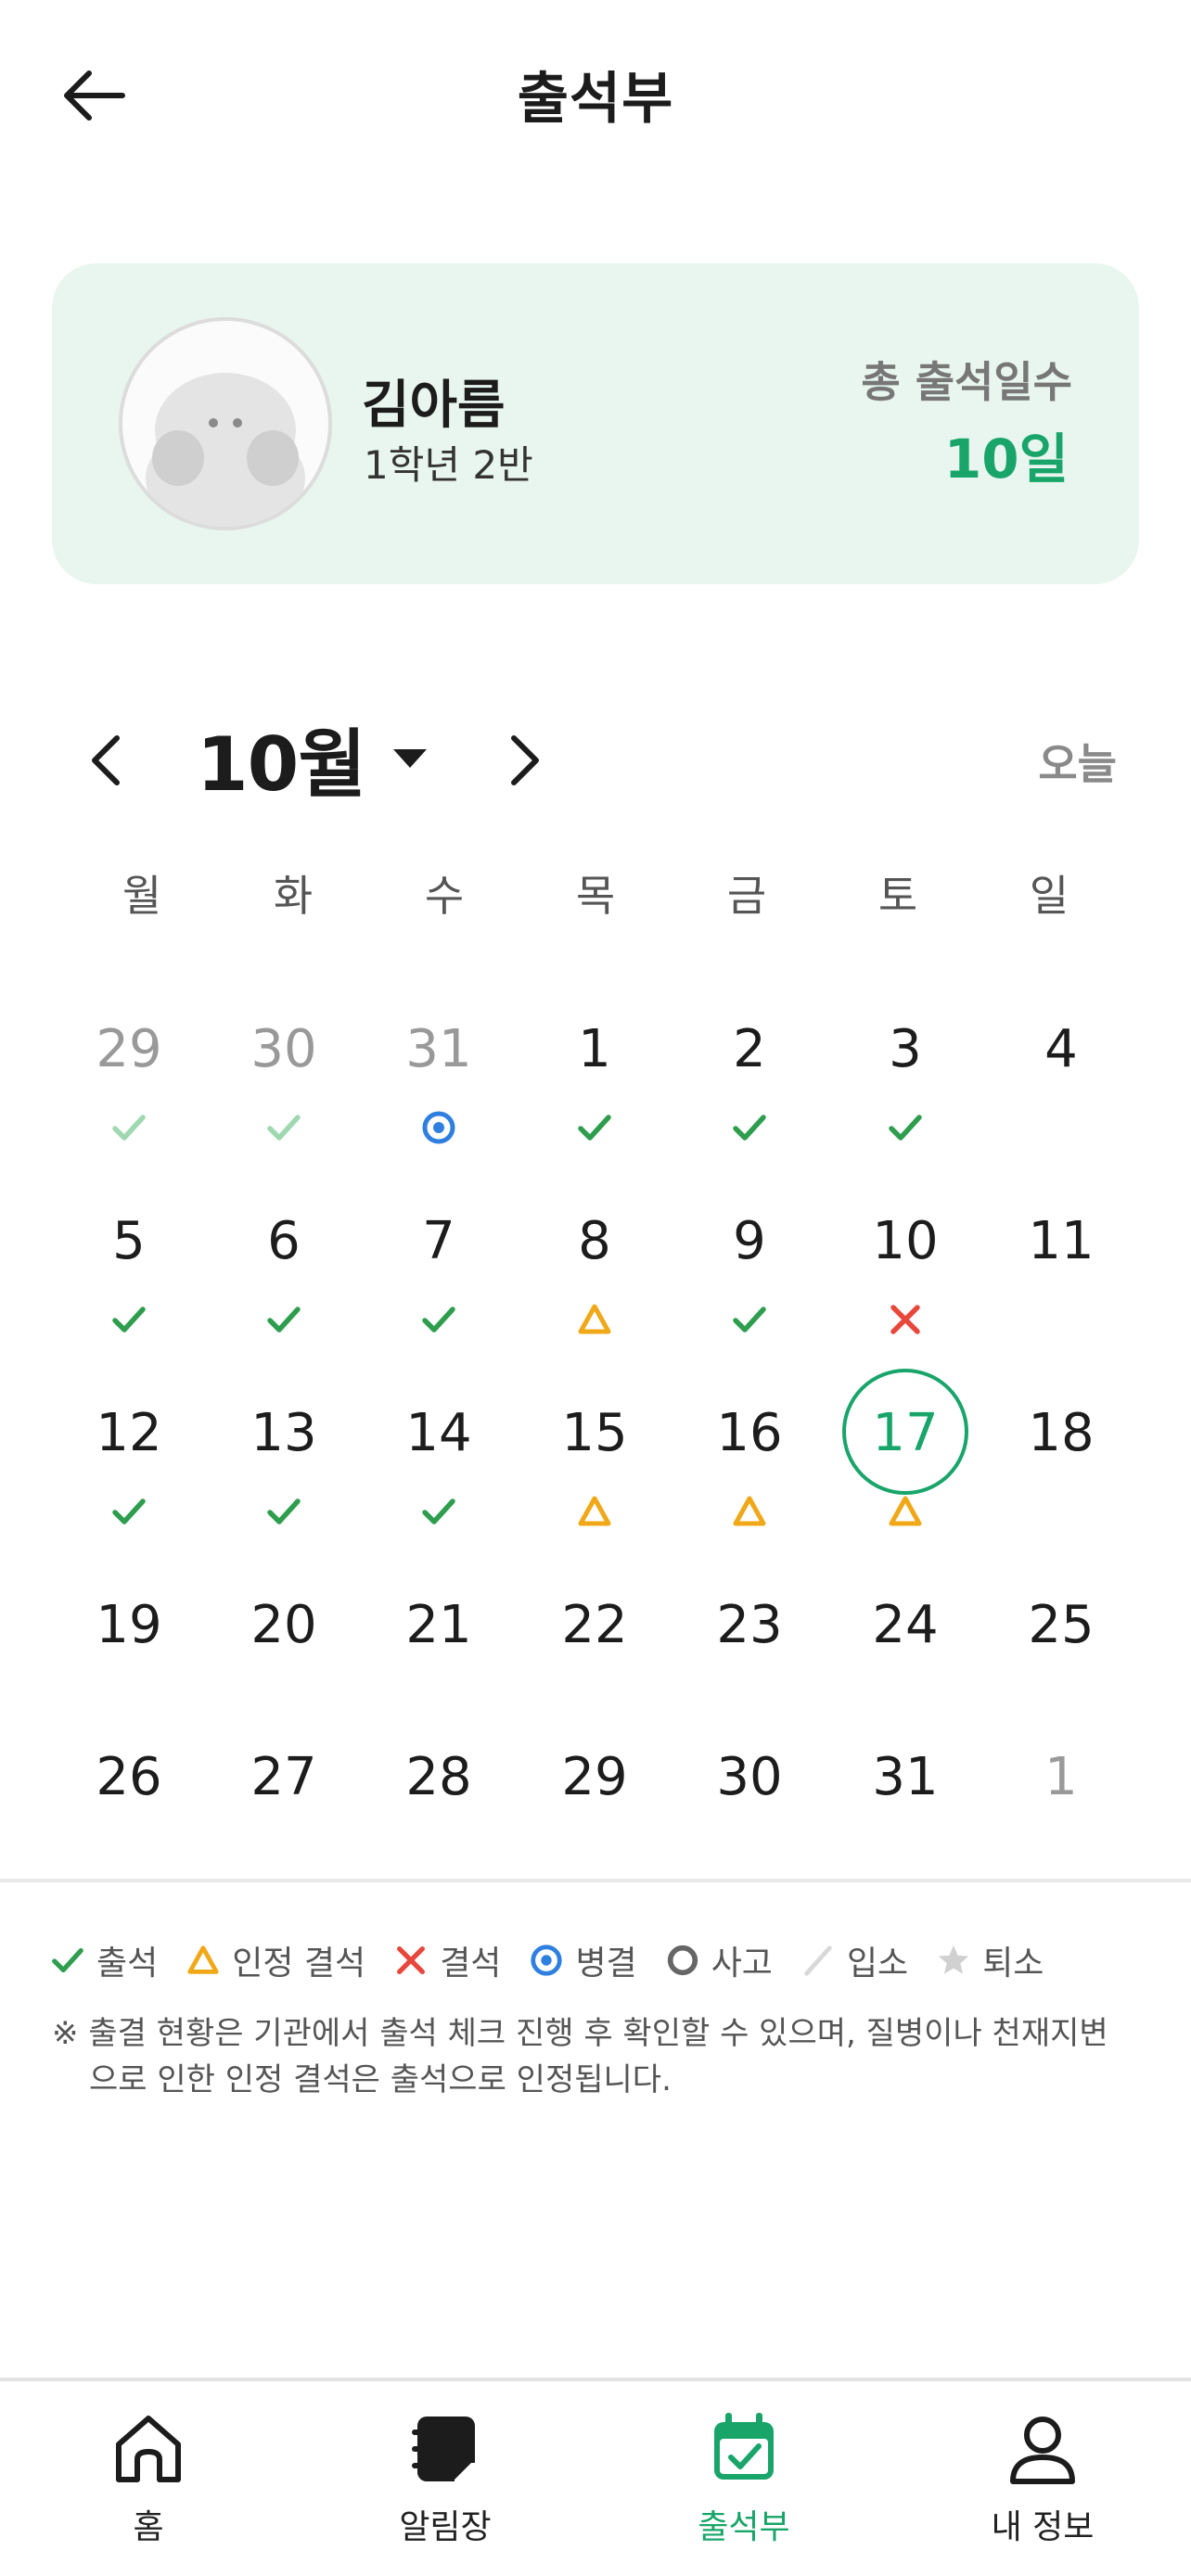 This screenshot has width=1191, height=2576. Describe the element at coordinates (595, 2477) in the screenshot. I see `bottom-tab-bar: 홈 알림장 출석부 내 정보` at that location.